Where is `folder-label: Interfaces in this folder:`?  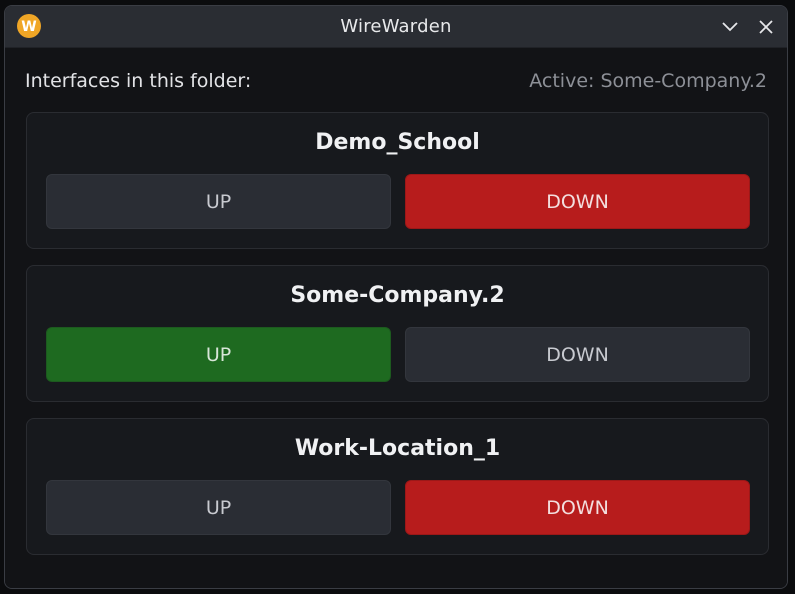
folder-label: Interfaces in this folder: is located at coordinates (138, 81).